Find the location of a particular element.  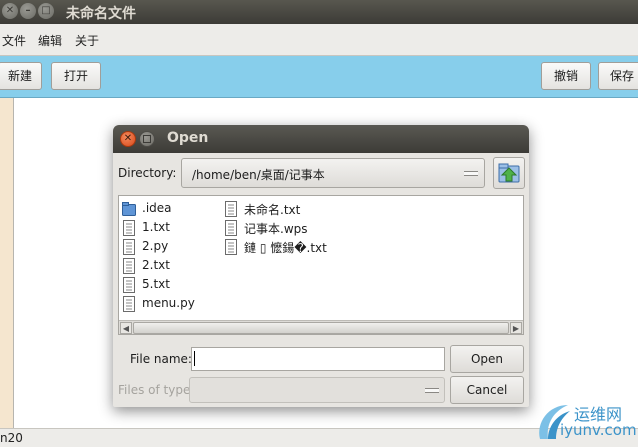

horizontal-scrollbar: ◀ ▶ is located at coordinates (321, 327).